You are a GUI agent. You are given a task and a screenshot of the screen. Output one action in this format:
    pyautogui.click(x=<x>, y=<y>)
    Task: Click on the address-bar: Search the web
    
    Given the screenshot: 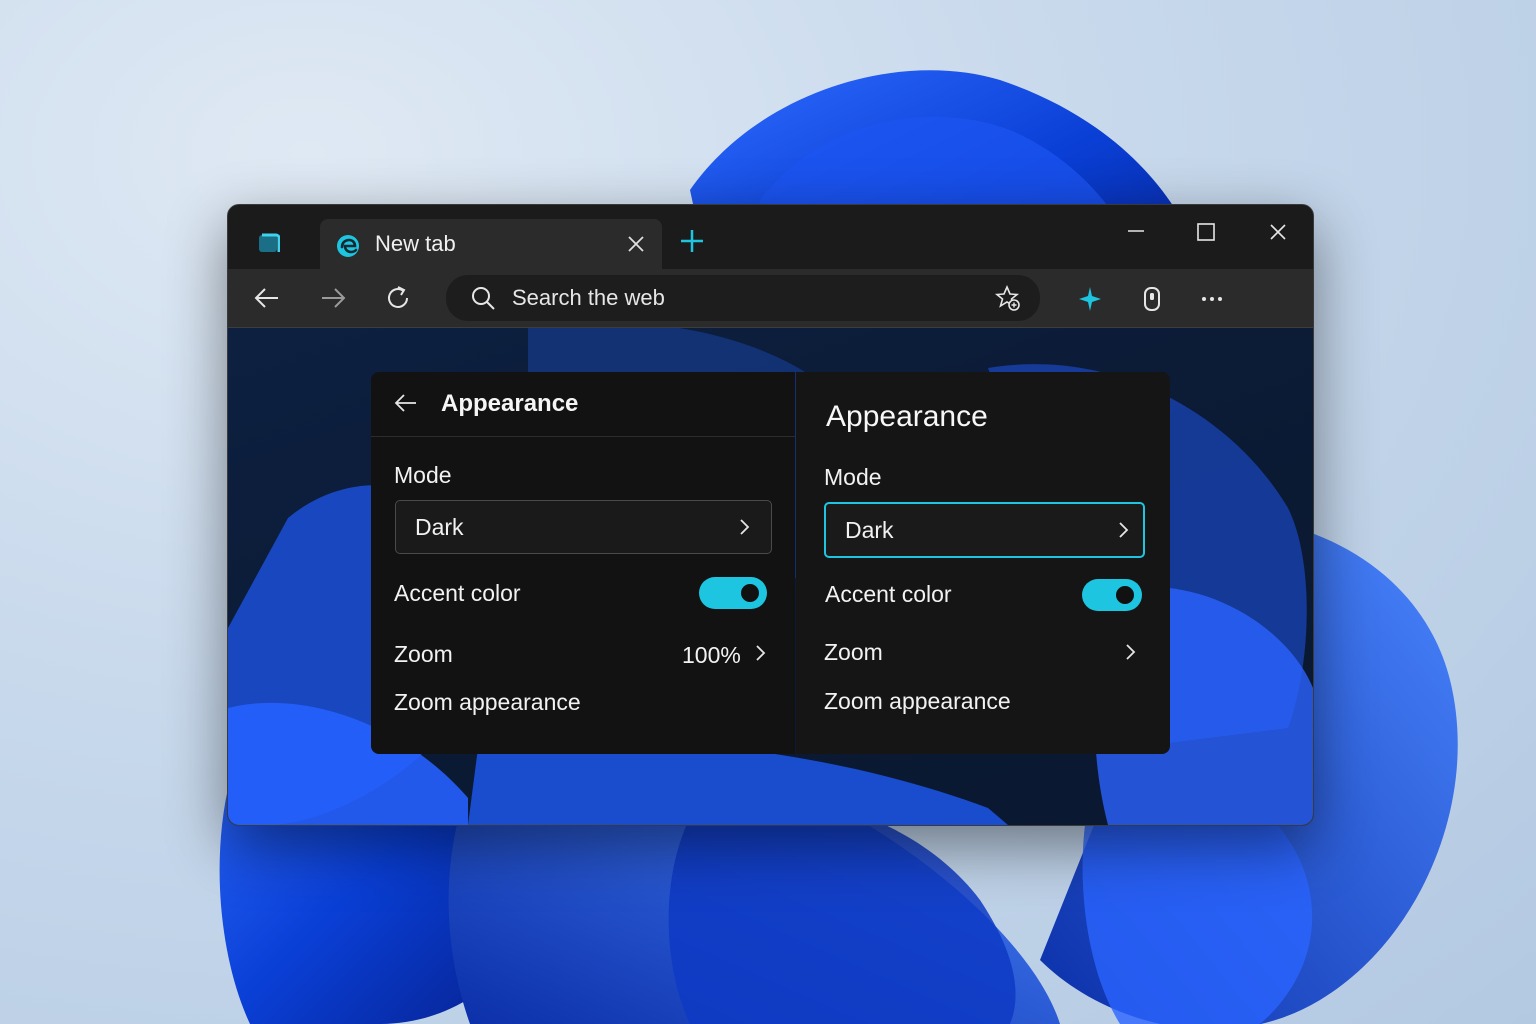 What is the action you would take?
    pyautogui.click(x=743, y=298)
    